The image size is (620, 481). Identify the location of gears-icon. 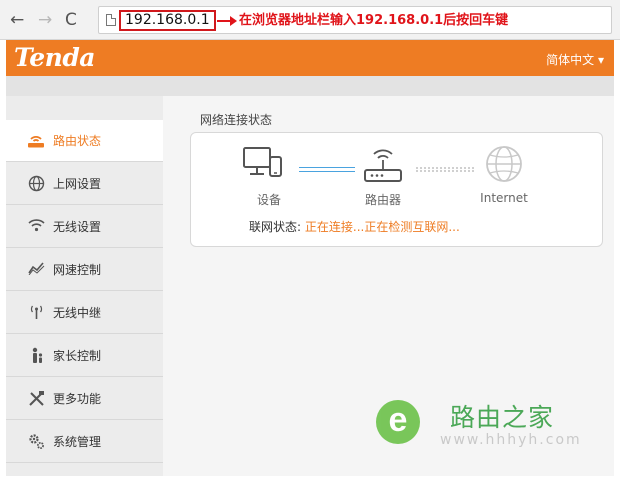
(36, 442).